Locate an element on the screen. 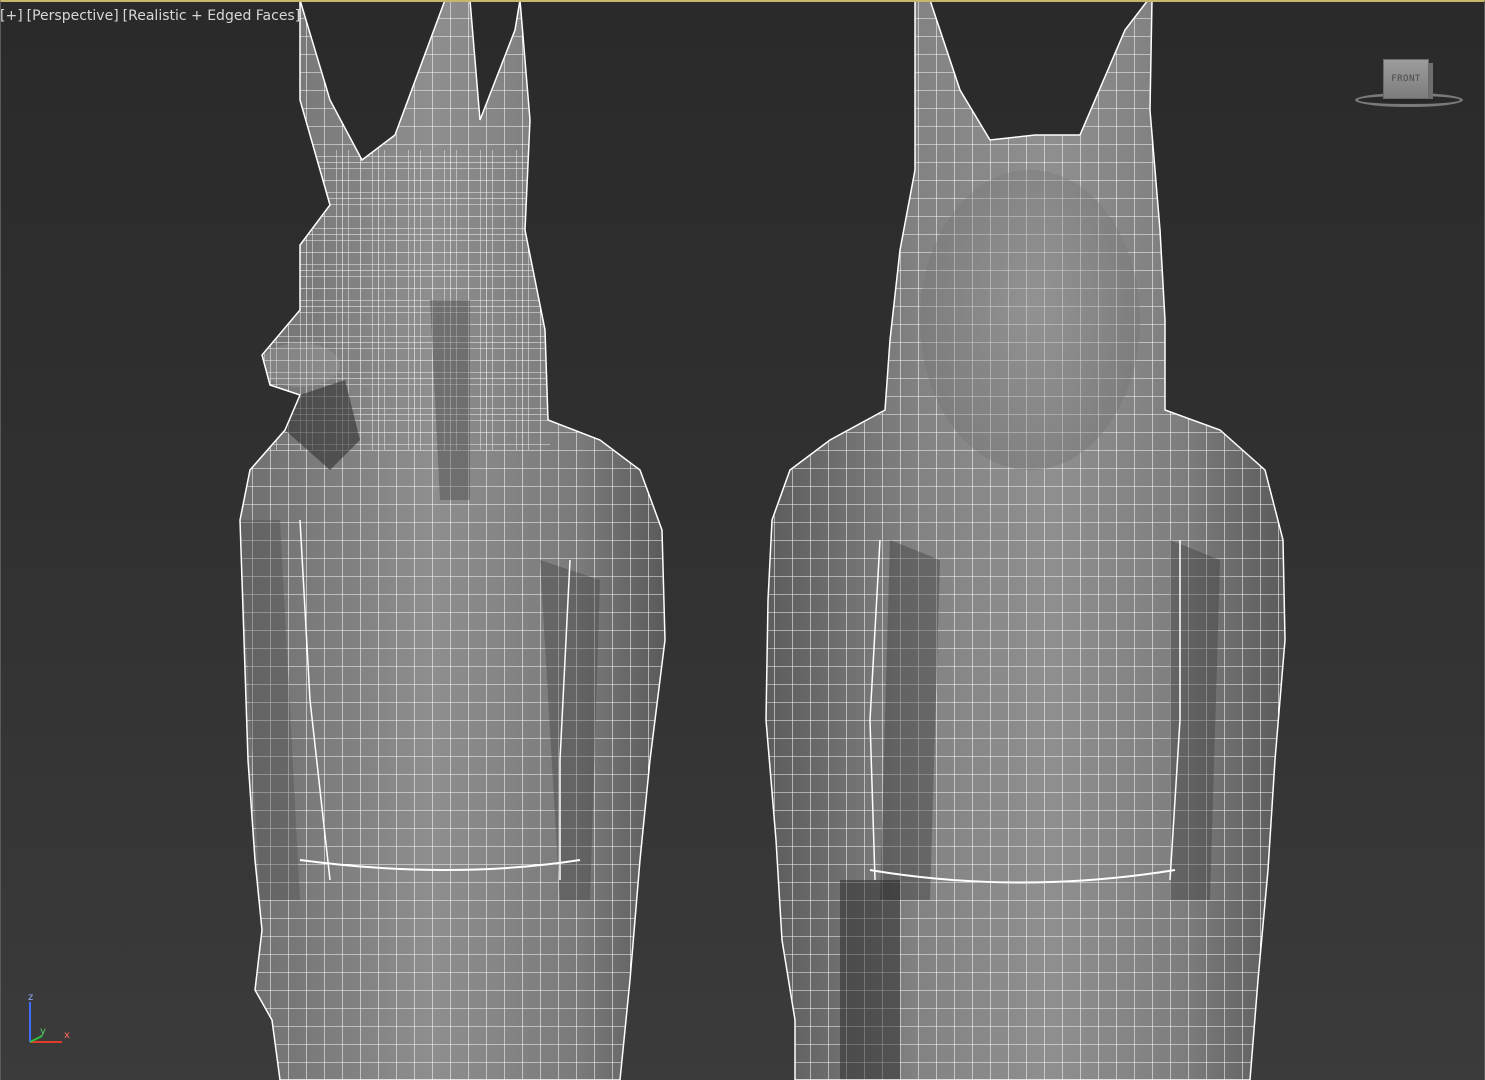 The width and height of the screenshot is (1485, 1080). viewcube-front-face: FRONT is located at coordinates (1406, 79).